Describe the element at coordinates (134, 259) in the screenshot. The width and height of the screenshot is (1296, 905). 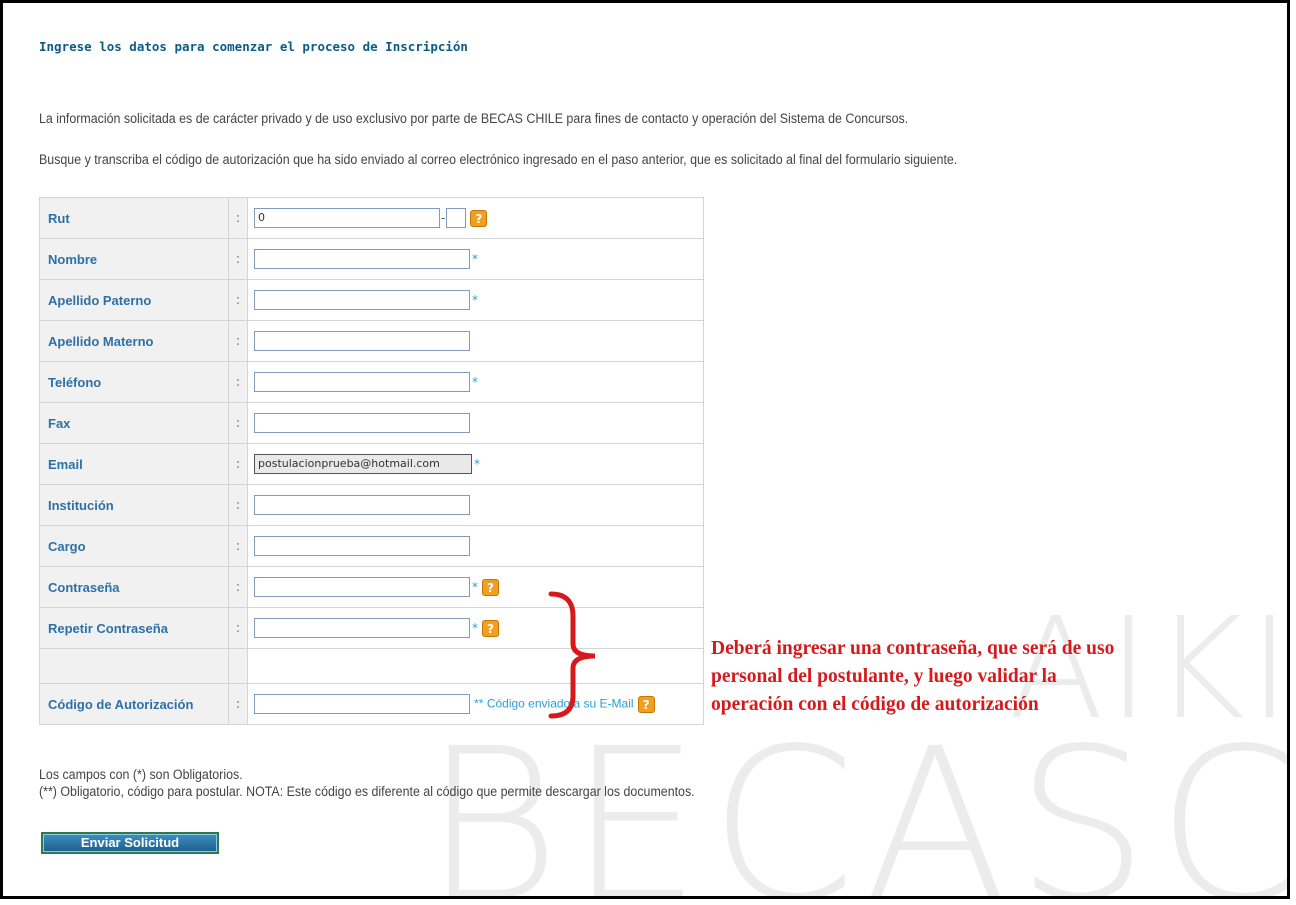
I see `nombre-label: Nombre` at that location.